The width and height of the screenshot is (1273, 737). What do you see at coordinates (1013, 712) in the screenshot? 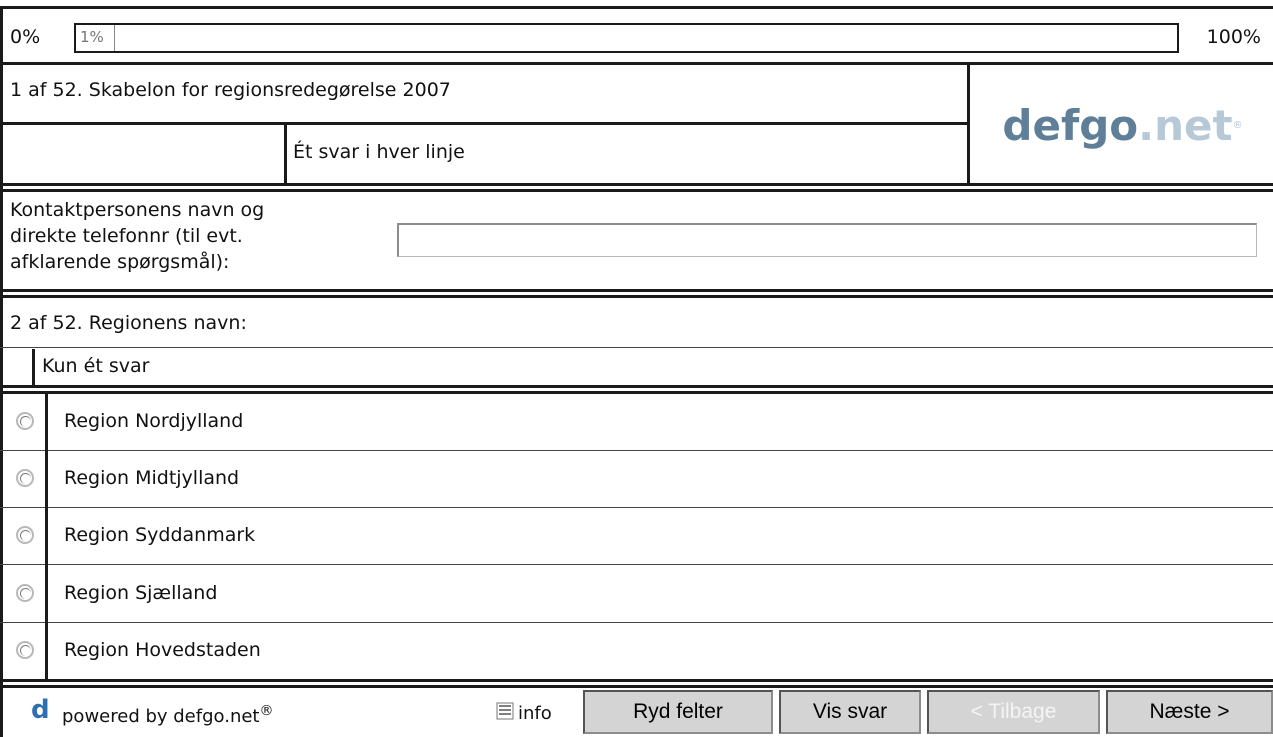
I see `back-button: < Tilbage` at bounding box center [1013, 712].